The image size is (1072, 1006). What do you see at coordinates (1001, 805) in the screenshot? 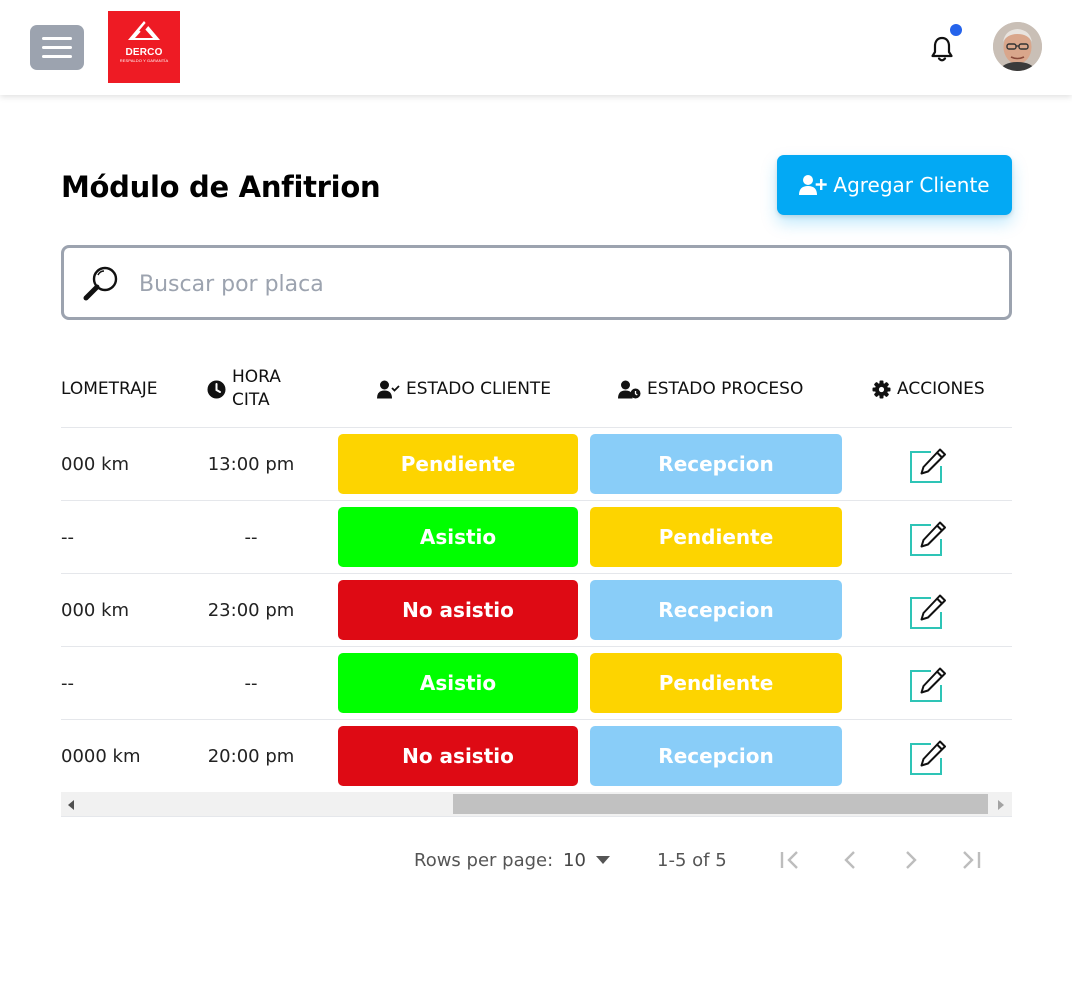
I see `scroll-right-arrow-icon` at bounding box center [1001, 805].